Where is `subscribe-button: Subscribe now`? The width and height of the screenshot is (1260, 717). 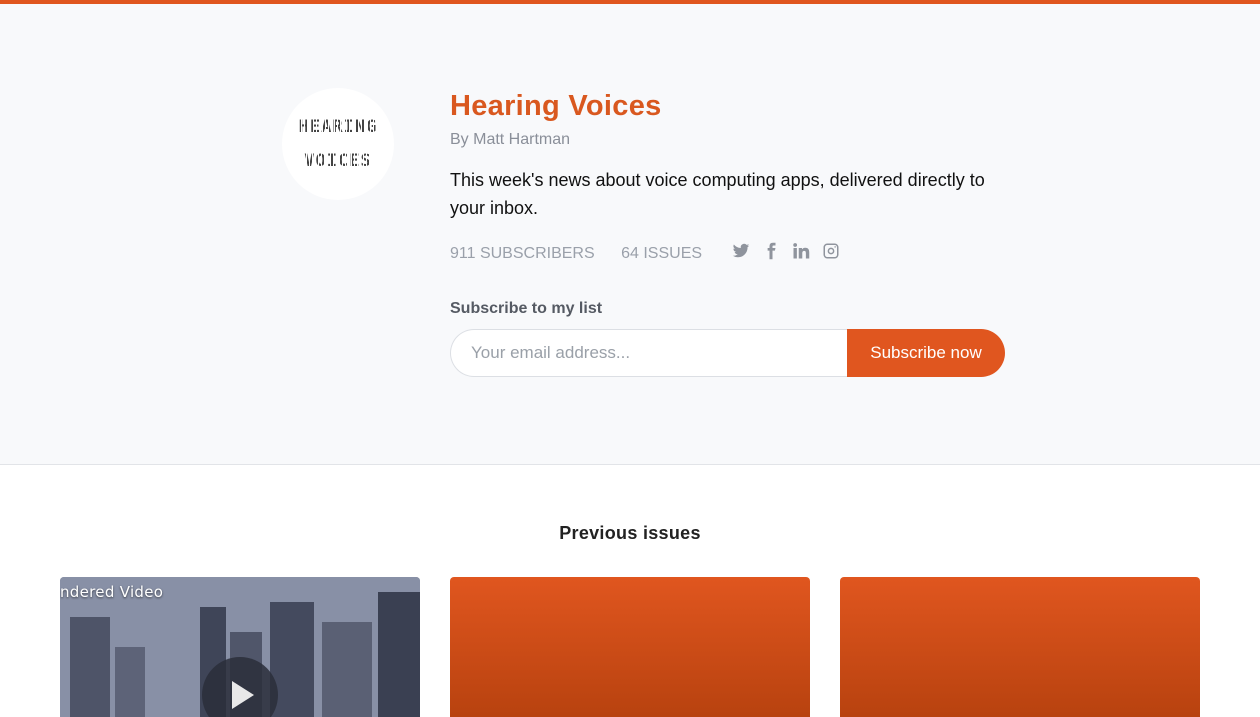 subscribe-button: Subscribe now is located at coordinates (926, 353).